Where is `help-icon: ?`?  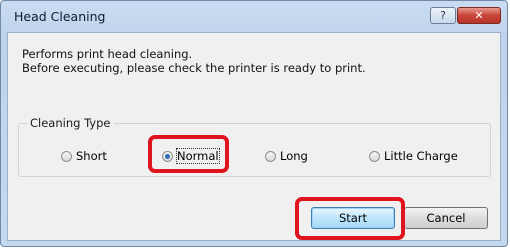 help-icon: ? is located at coordinates (443, 15).